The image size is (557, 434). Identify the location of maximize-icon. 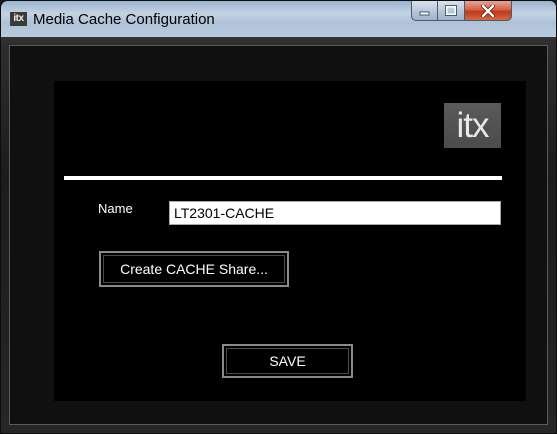
(451, 10).